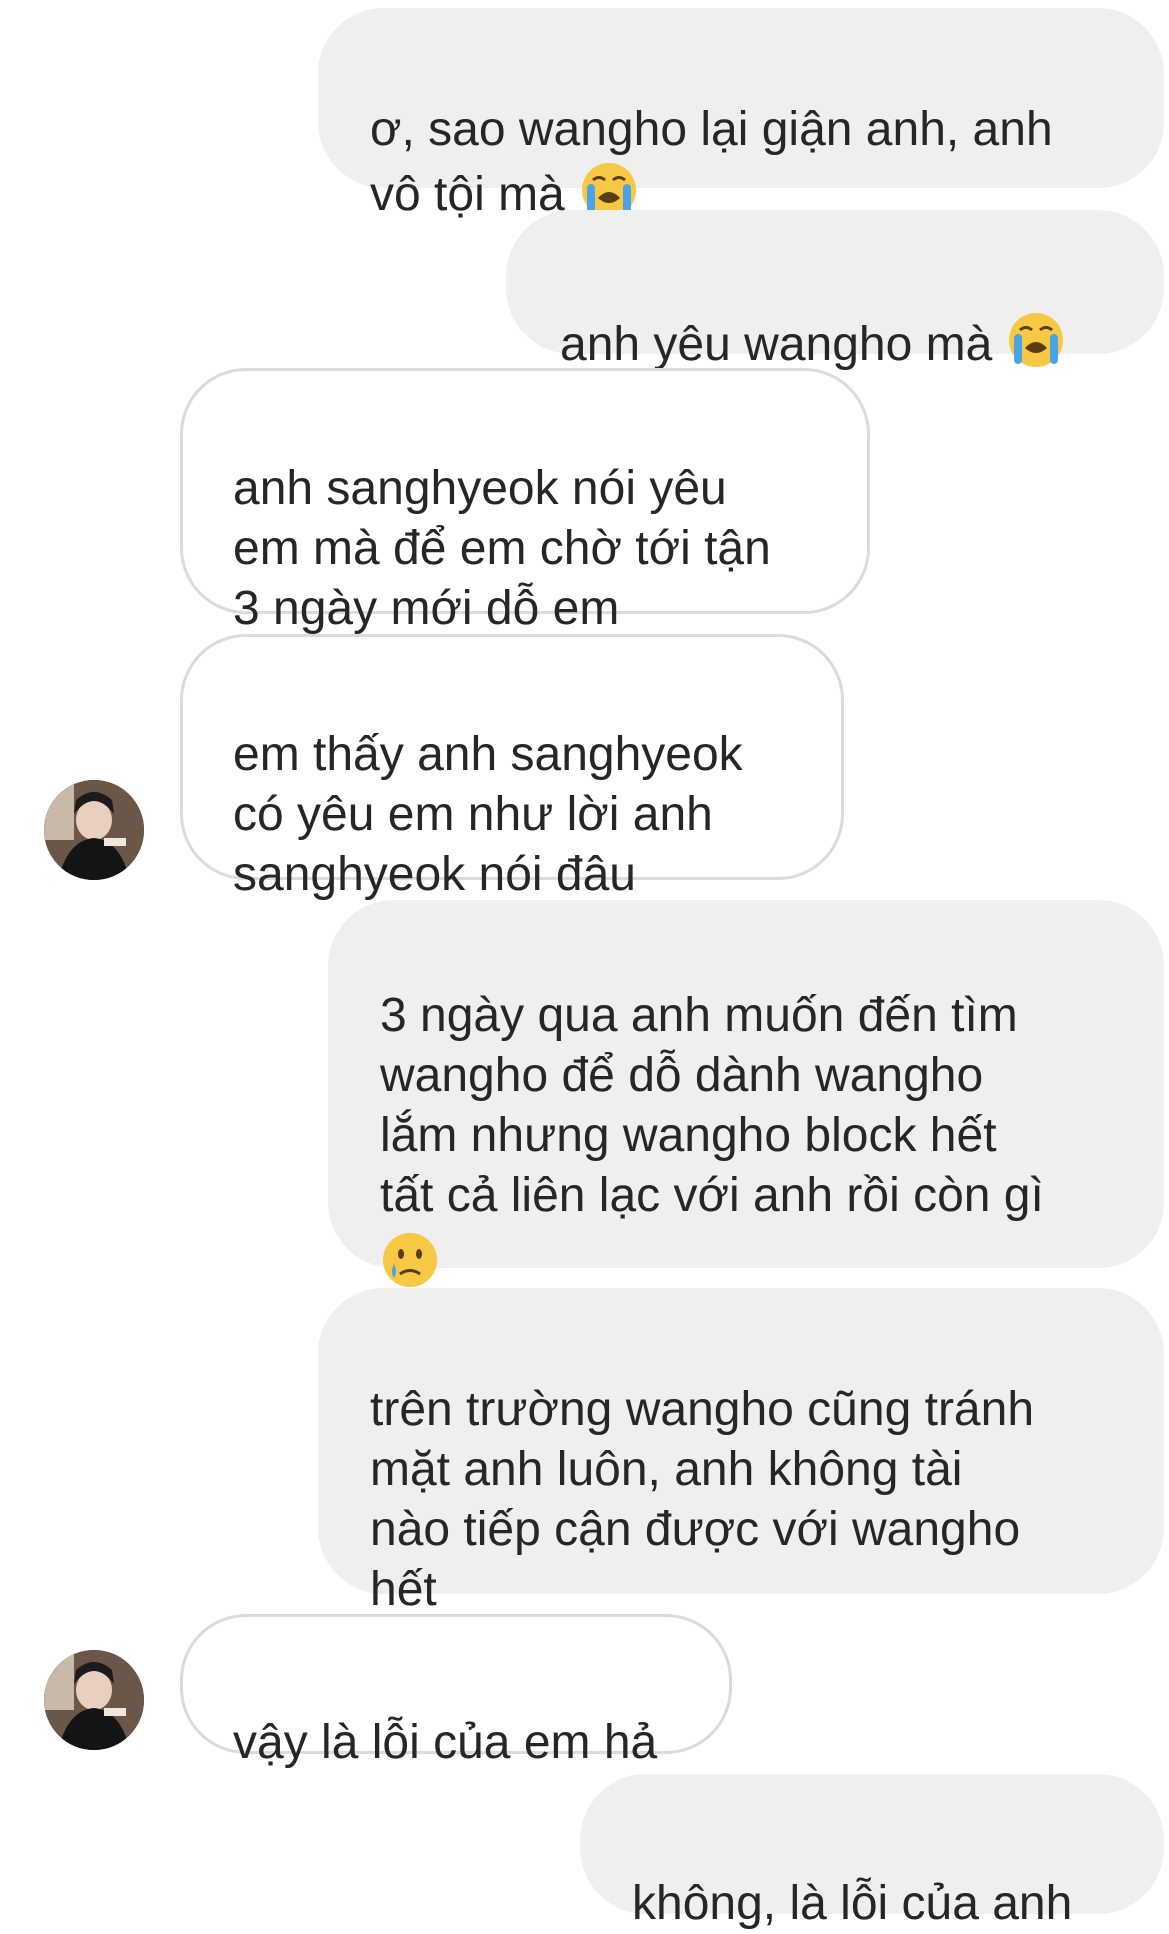  What do you see at coordinates (872, 1852) in the screenshot?
I see `message-bubble-sent: không, là lỗi của anh` at bounding box center [872, 1852].